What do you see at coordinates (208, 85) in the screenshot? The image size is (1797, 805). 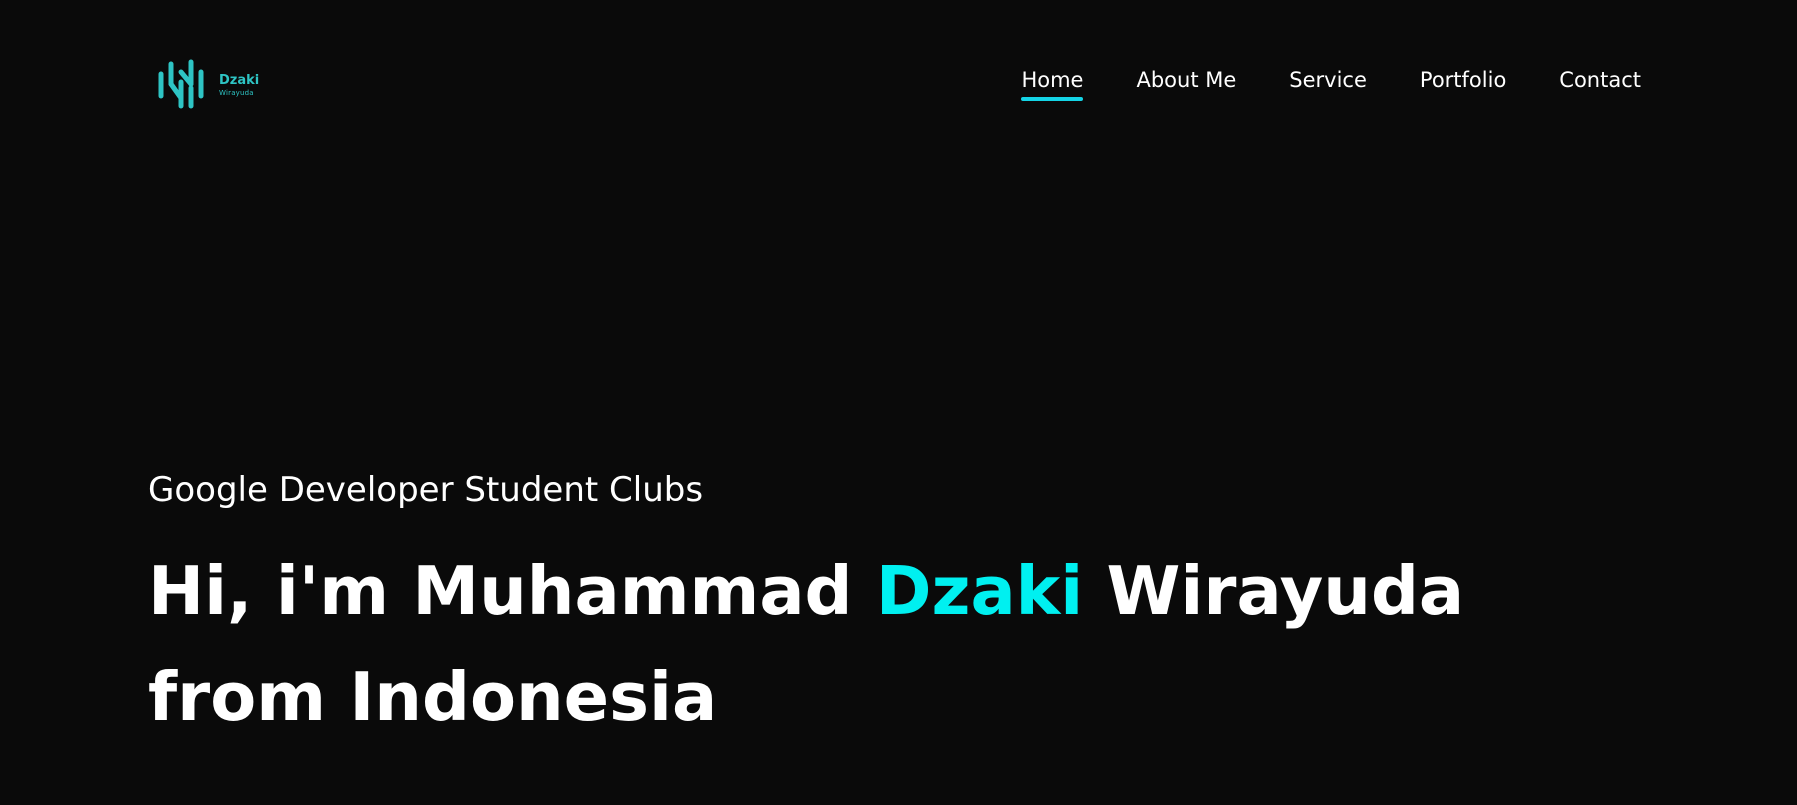 I see `brand-logo: Dzaki Wirayuda` at bounding box center [208, 85].